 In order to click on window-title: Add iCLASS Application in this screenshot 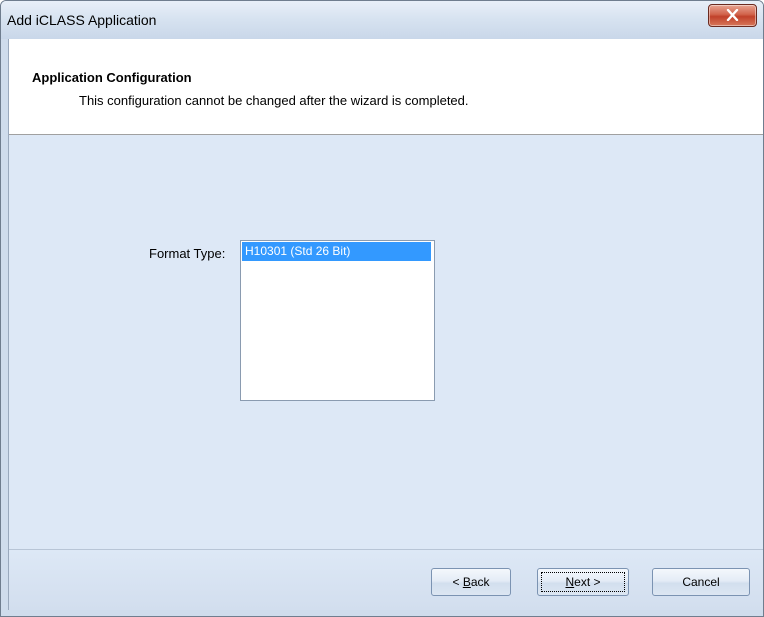, I will do `click(82, 20)`.